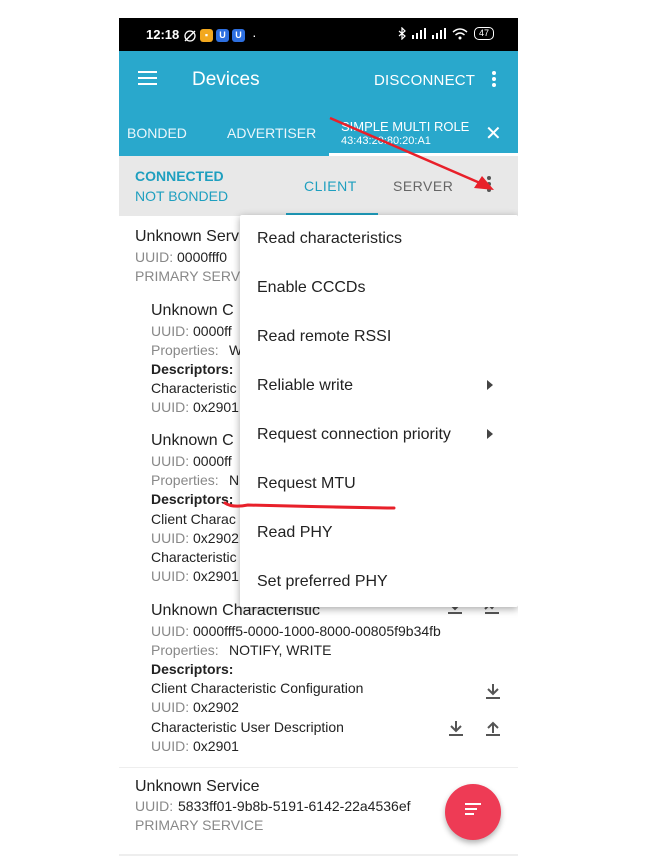  I want to click on char-properties: NOTIFY, WRITE, so click(280, 650).